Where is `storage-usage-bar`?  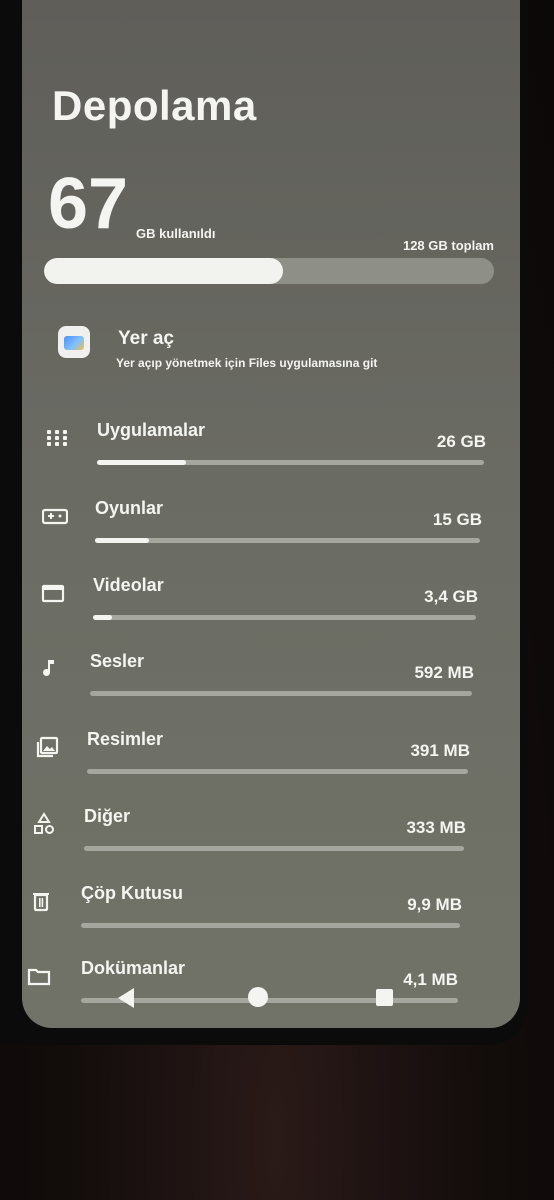
storage-usage-bar is located at coordinates (269, 271).